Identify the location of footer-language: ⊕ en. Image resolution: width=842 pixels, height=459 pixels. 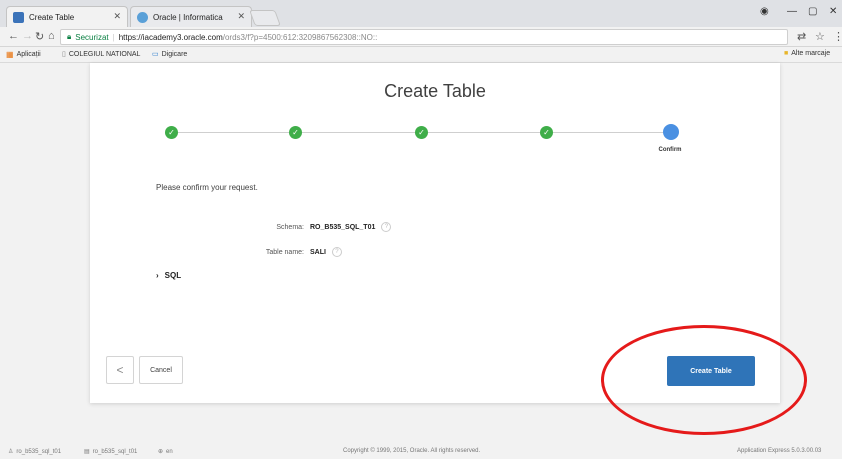
(165, 452).